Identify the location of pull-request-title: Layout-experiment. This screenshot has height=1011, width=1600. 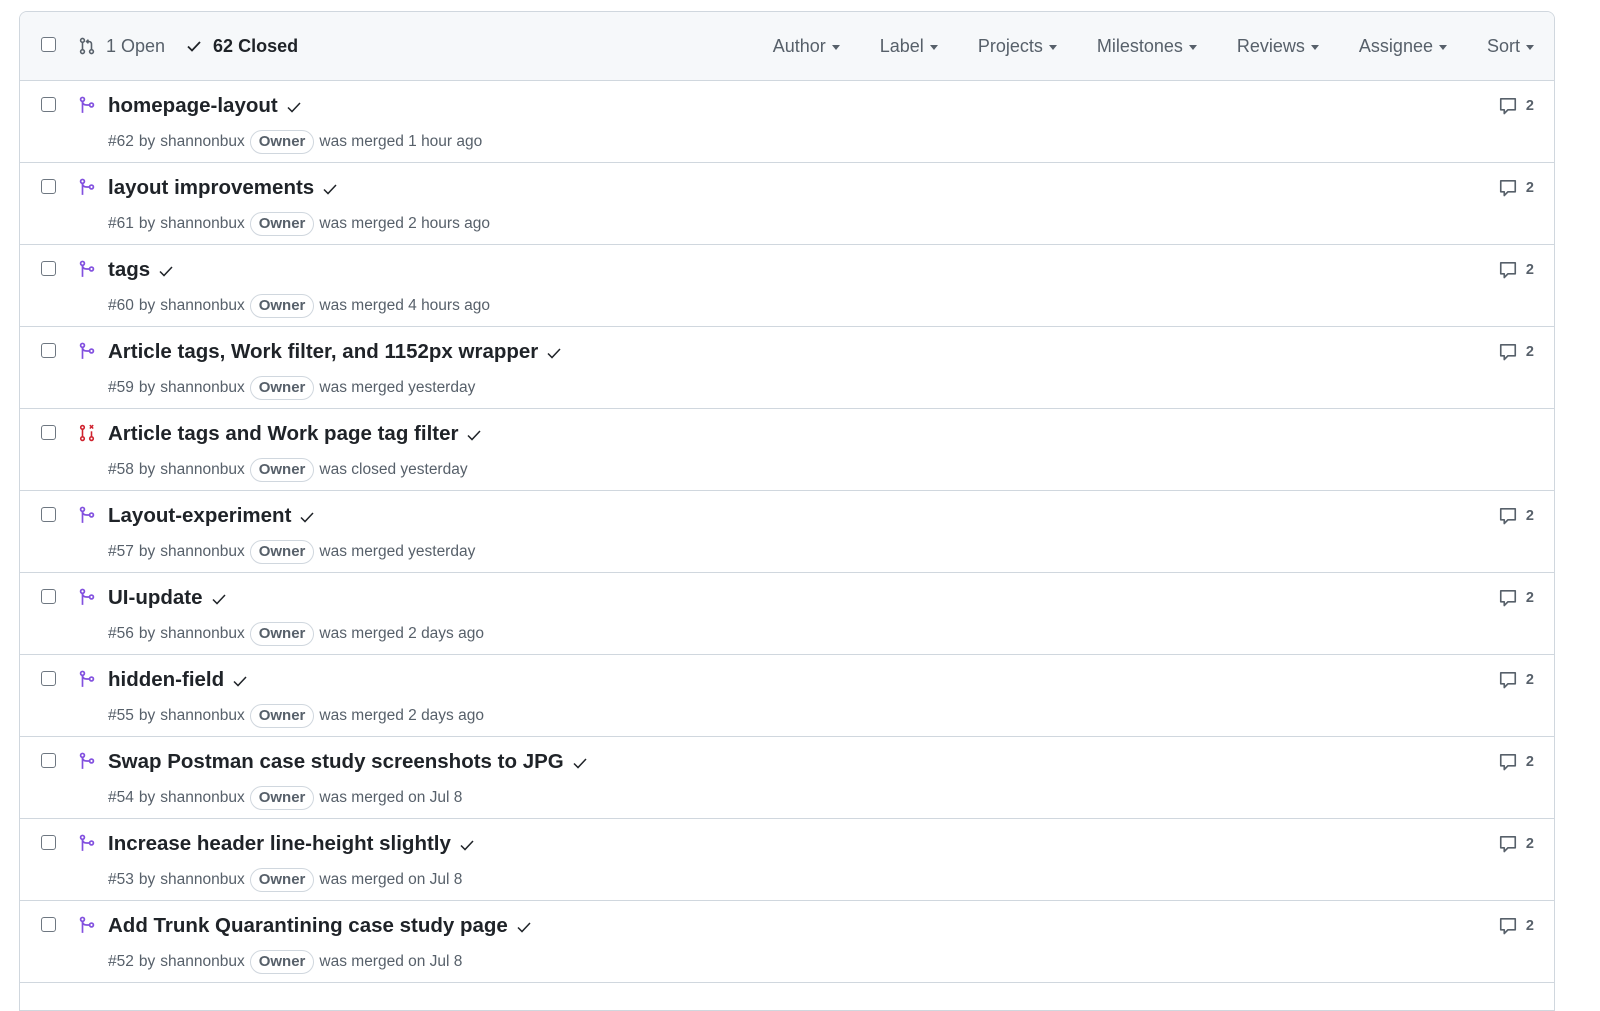
(199, 516).